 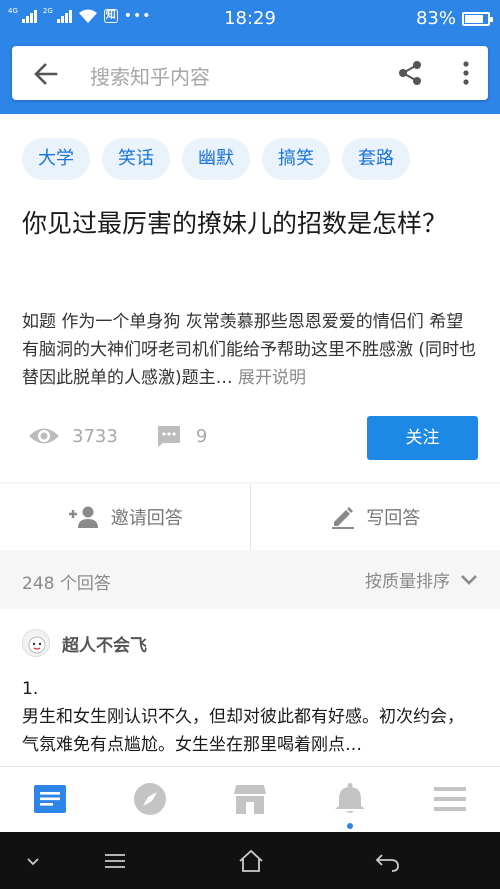 I want to click on invite-answer-button: 邀请回答, so click(x=125, y=517).